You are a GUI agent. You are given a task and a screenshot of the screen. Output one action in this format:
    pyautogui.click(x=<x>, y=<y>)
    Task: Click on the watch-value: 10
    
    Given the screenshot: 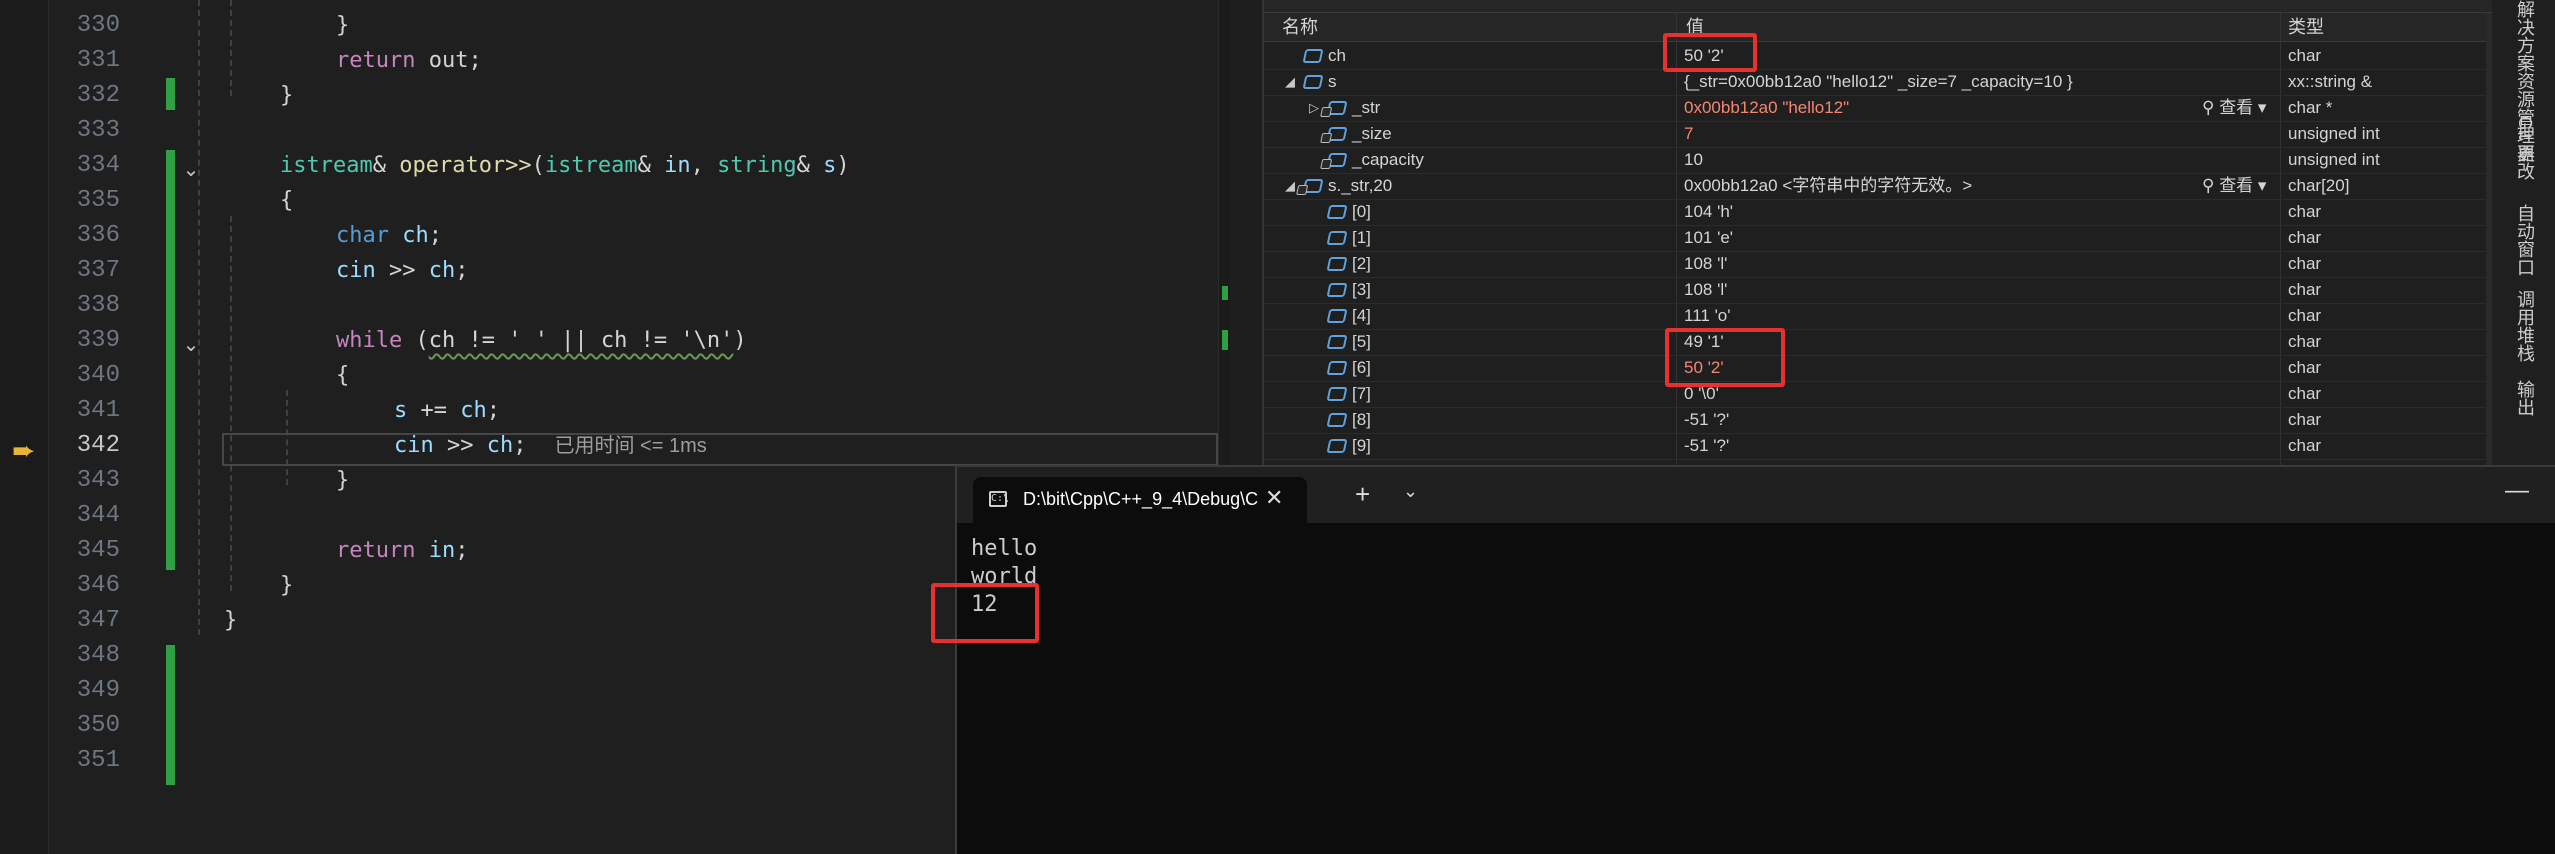 What is the action you would take?
    pyautogui.click(x=1693, y=160)
    